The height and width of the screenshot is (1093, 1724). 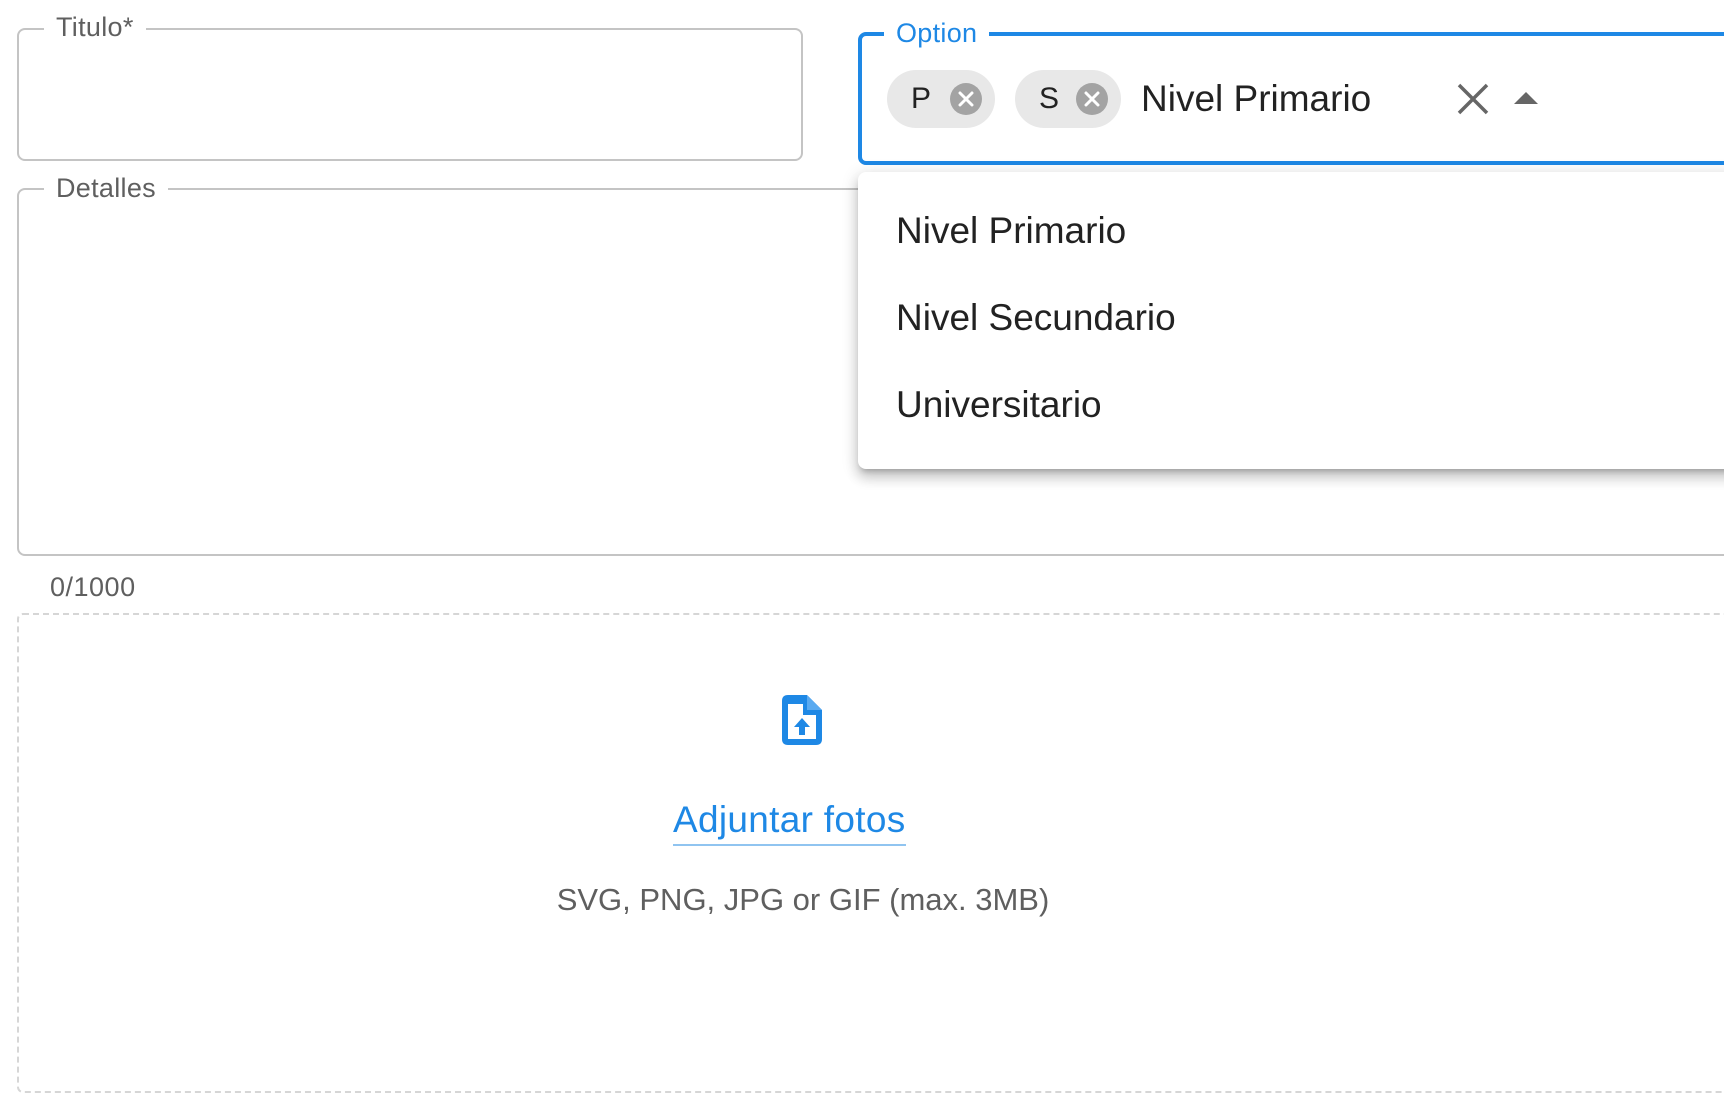 What do you see at coordinates (1291, 404) in the screenshot?
I see `option-universitario: Universitario` at bounding box center [1291, 404].